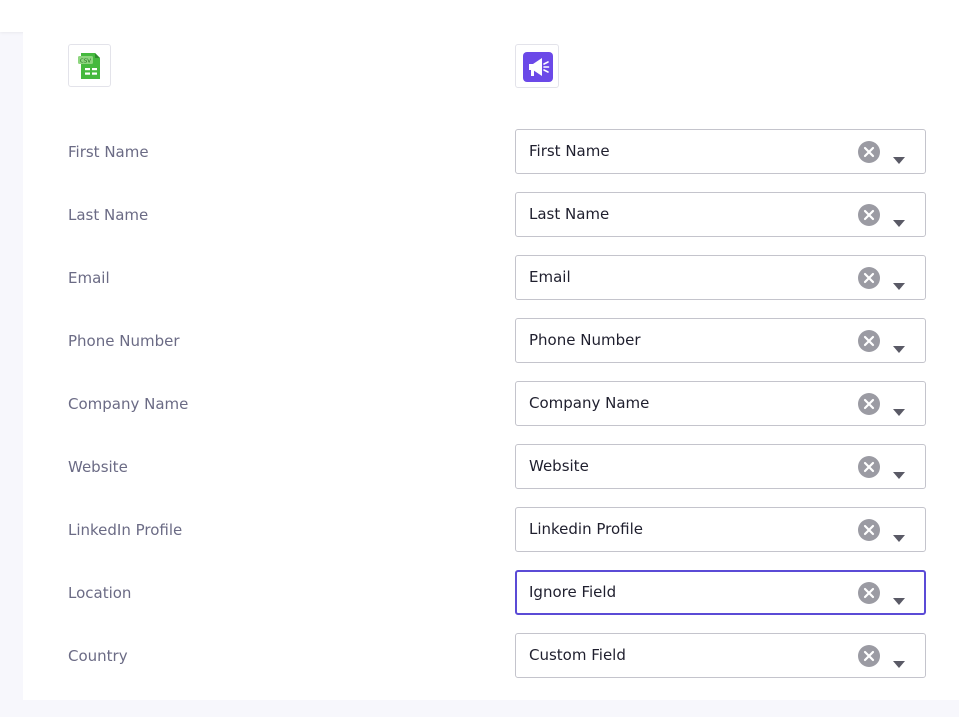  What do you see at coordinates (577, 655) in the screenshot?
I see `select-value: Custom Field` at bounding box center [577, 655].